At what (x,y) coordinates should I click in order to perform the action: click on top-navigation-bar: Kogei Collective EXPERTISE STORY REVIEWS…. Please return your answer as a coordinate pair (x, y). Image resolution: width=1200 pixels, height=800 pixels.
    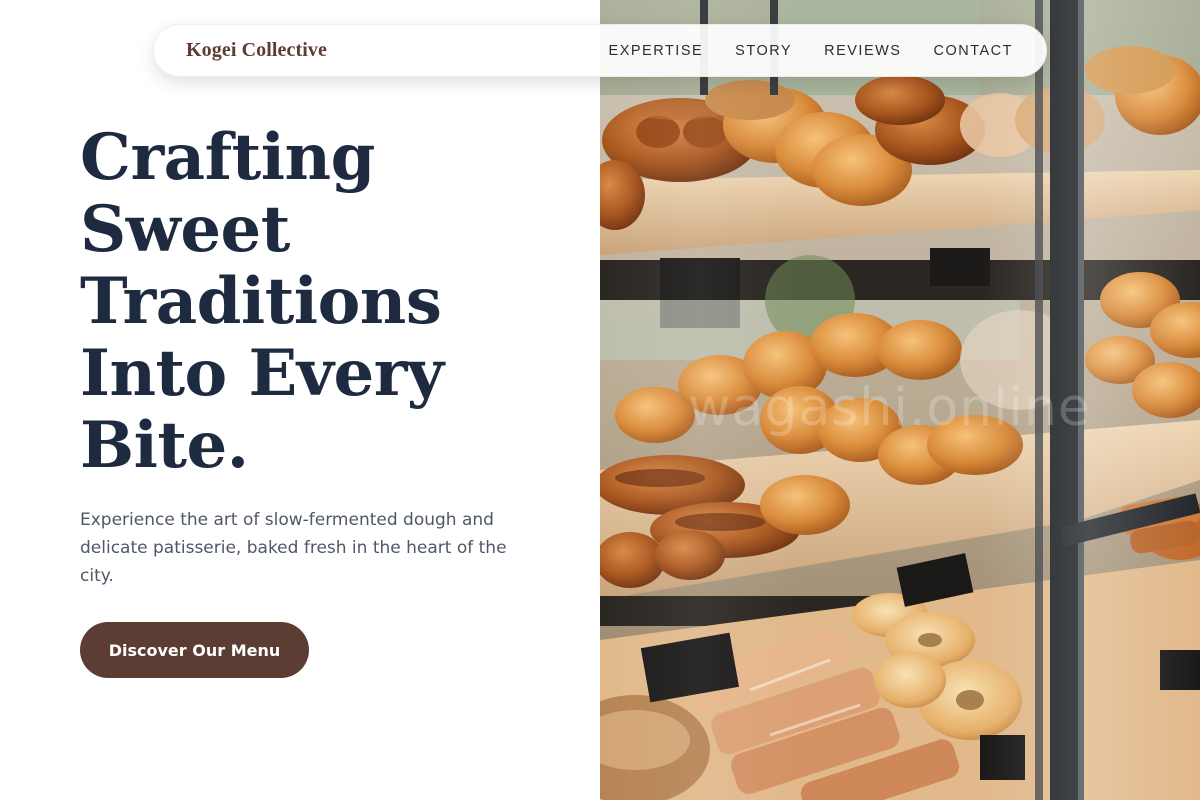
    Looking at the image, I should click on (600, 50).